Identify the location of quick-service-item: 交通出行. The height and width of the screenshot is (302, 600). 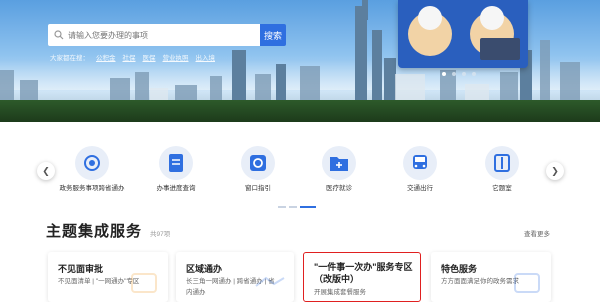
(420, 169).